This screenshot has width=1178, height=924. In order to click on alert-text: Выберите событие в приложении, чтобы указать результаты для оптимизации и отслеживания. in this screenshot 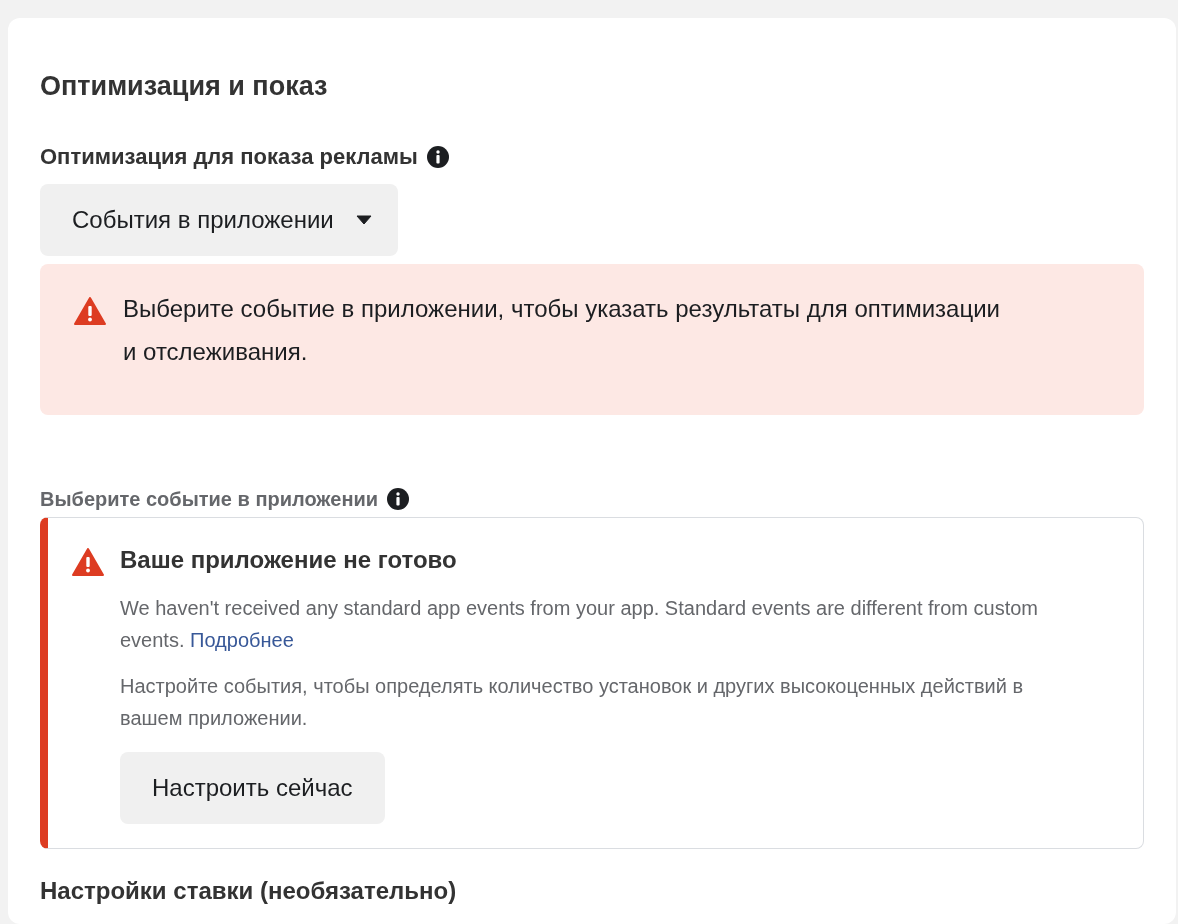, I will do `click(562, 330)`.